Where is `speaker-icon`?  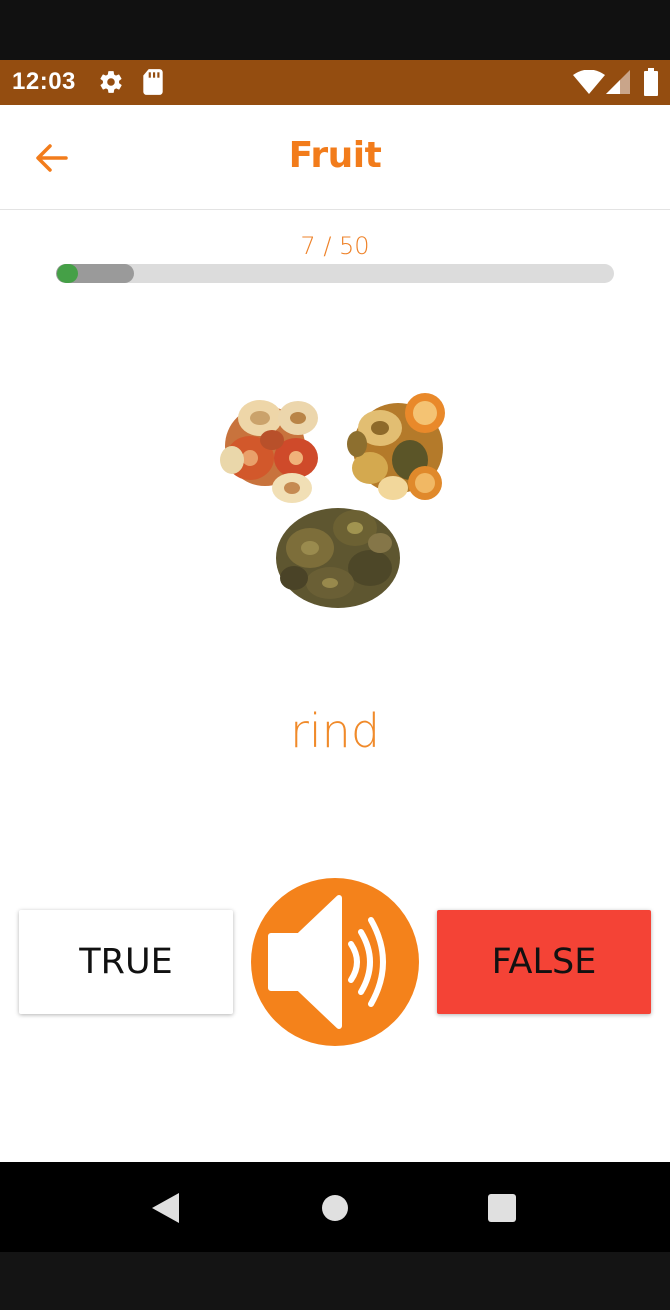
speaker-icon is located at coordinates (335, 962).